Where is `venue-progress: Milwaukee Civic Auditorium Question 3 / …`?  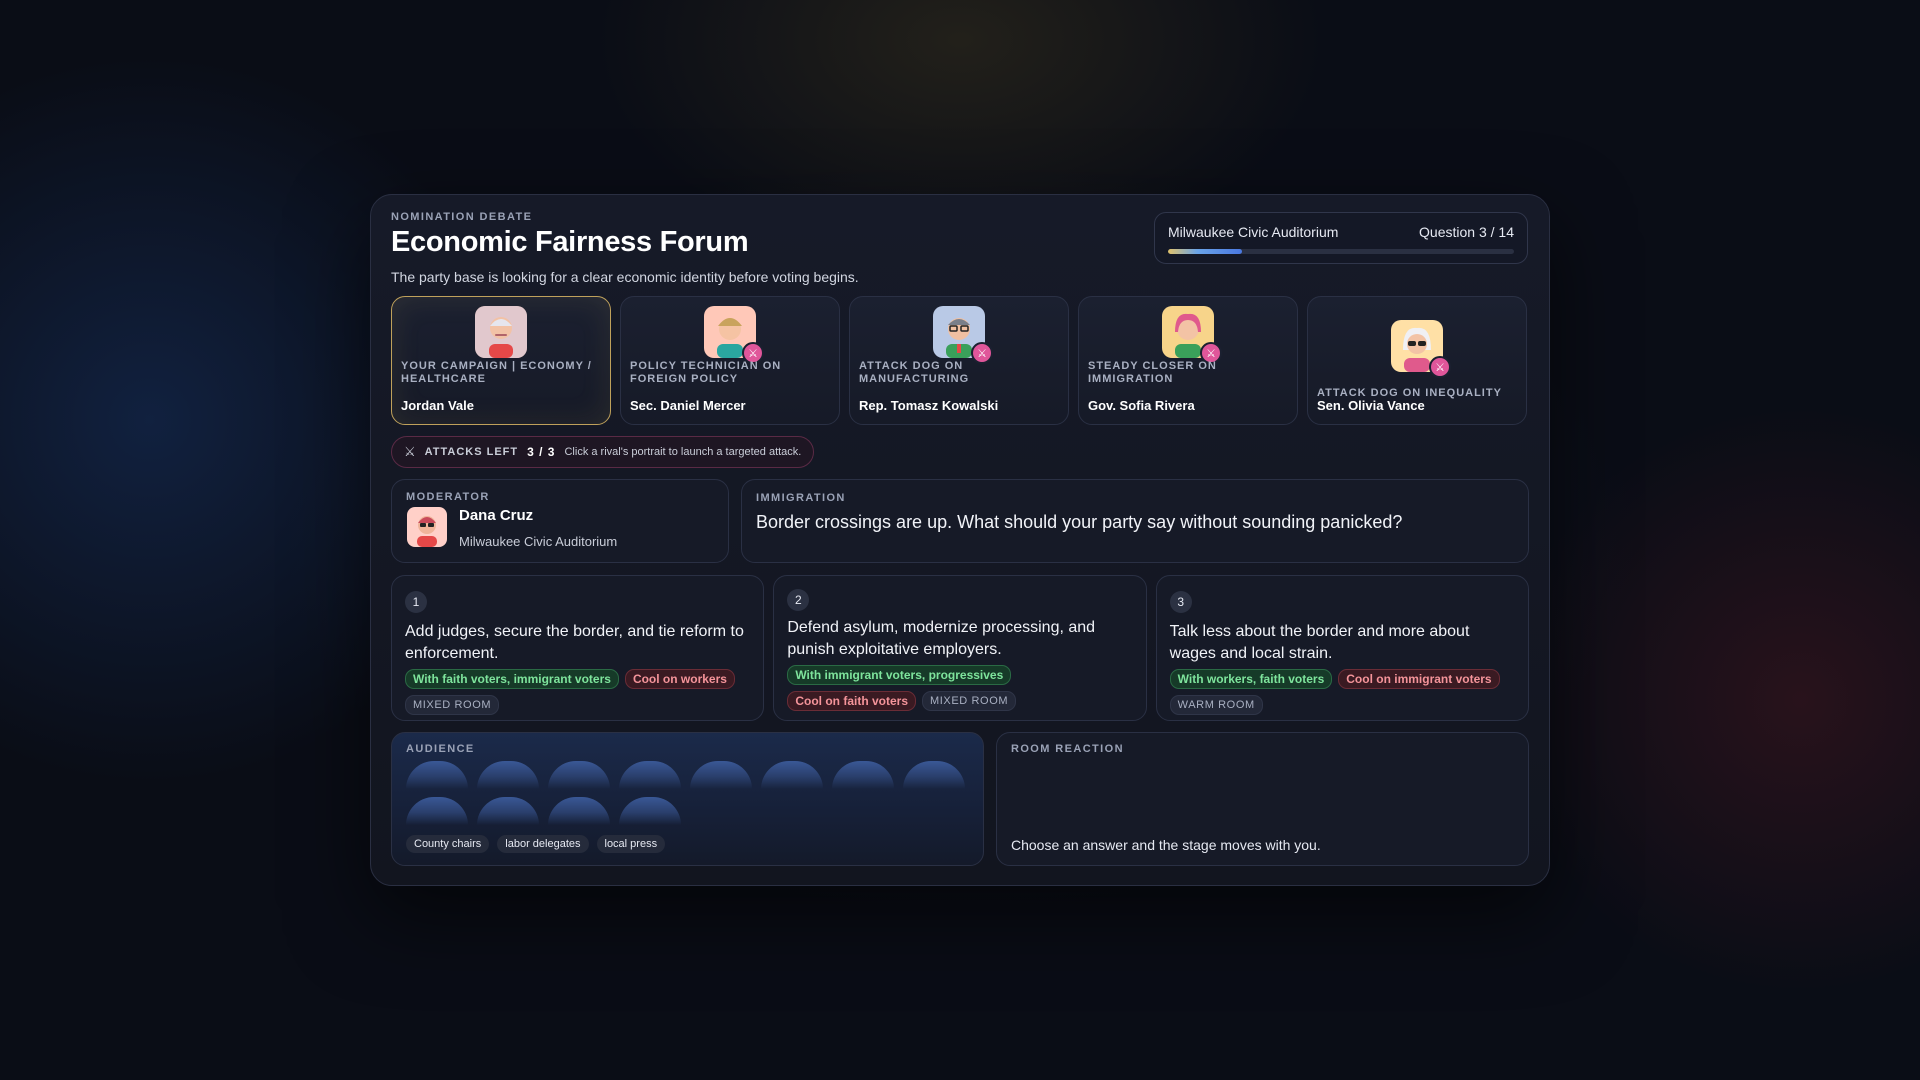
venue-progress: Milwaukee Civic Auditorium Question 3 / … is located at coordinates (1341, 238).